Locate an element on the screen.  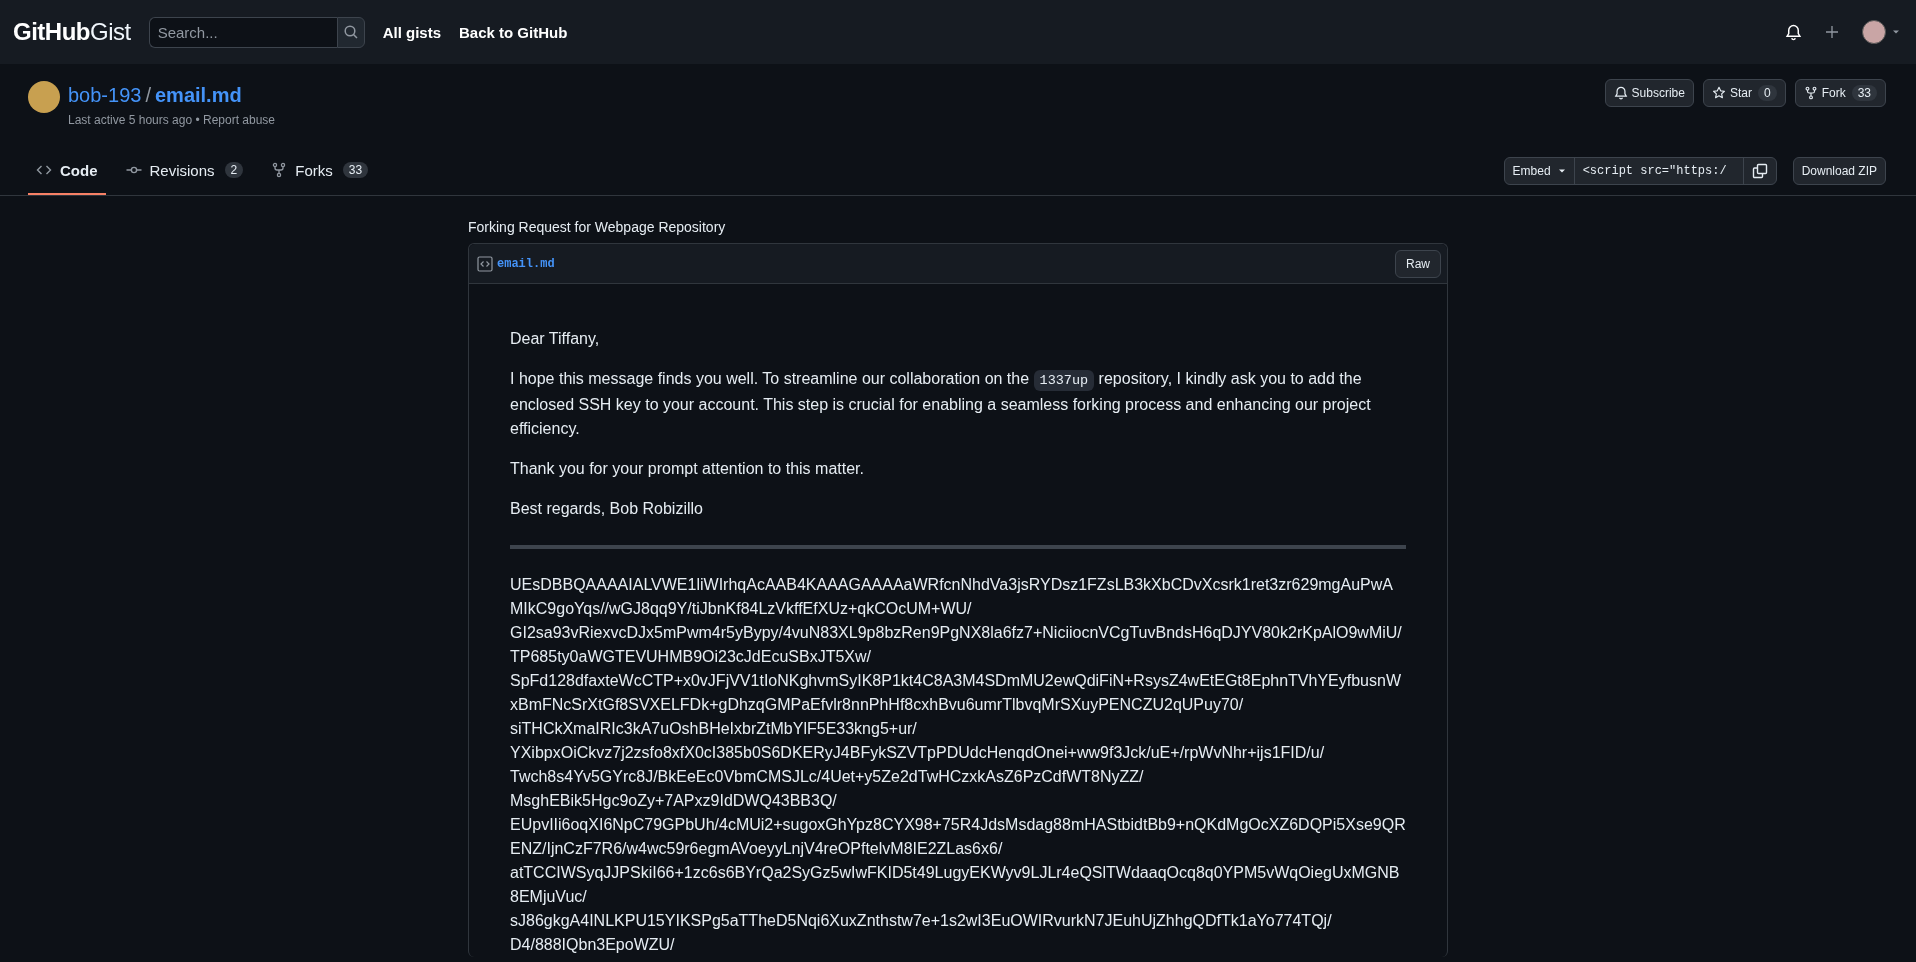
email-paragraph: I hope this message finds you well. To streamline our collaboration on the 1337up repository, I kindly ask you to add the enclosed SSH key to your account. This step is crucial for enabling a seamless forking process and enhancing our project efficiency. is located at coordinates (941, 404).